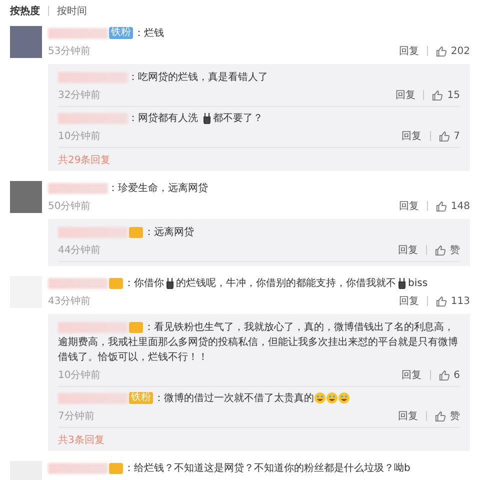  What do you see at coordinates (79, 95) in the screenshot?
I see `timestamp: 32分钟前` at bounding box center [79, 95].